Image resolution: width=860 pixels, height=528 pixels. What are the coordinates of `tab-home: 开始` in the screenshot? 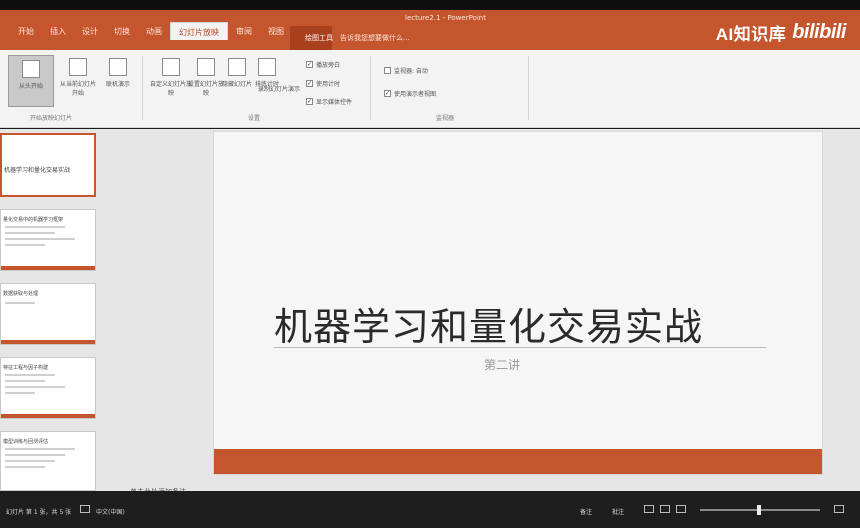 It's located at (26, 31).